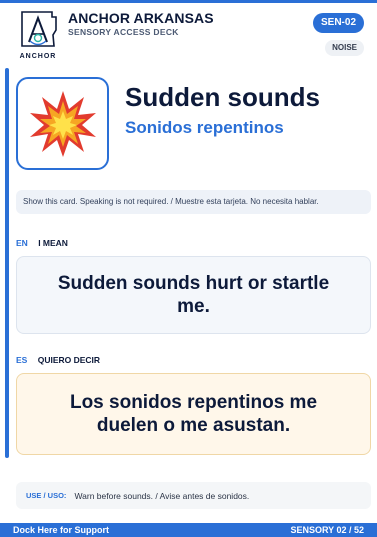 Image resolution: width=377 pixels, height=537 pixels. What do you see at coordinates (338, 23) in the screenshot?
I see `card-code-badge: SEN-02` at bounding box center [338, 23].